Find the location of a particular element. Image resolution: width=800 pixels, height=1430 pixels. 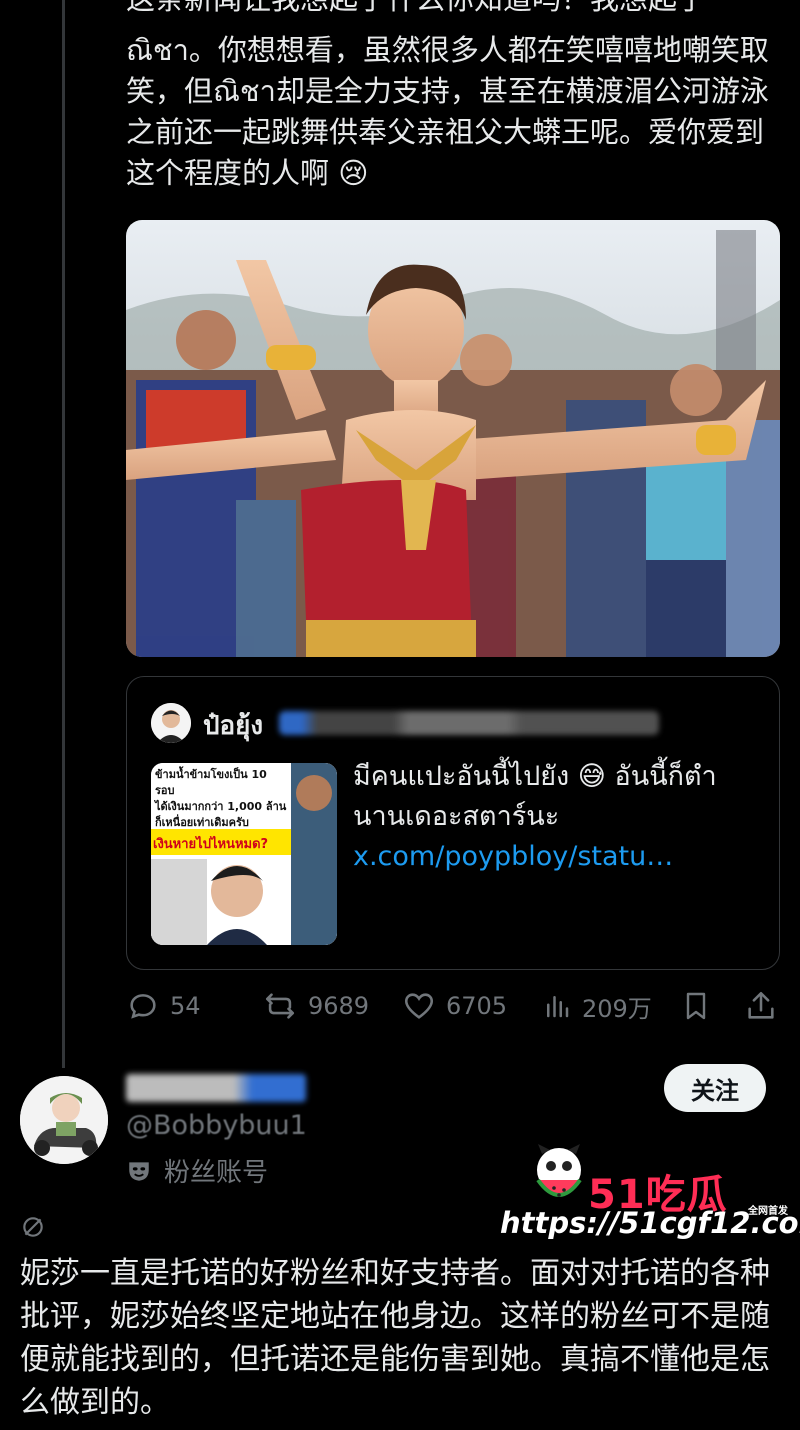

follow-button: 关注 is located at coordinates (715, 1088).